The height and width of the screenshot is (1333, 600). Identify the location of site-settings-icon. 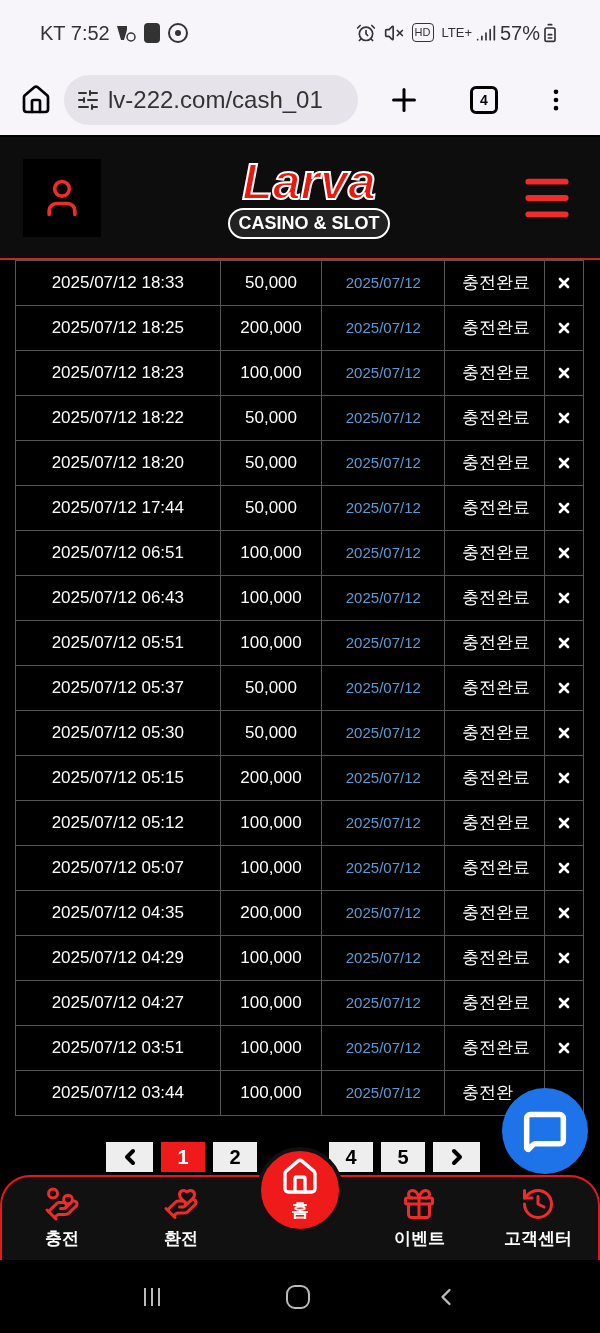
(88, 100).